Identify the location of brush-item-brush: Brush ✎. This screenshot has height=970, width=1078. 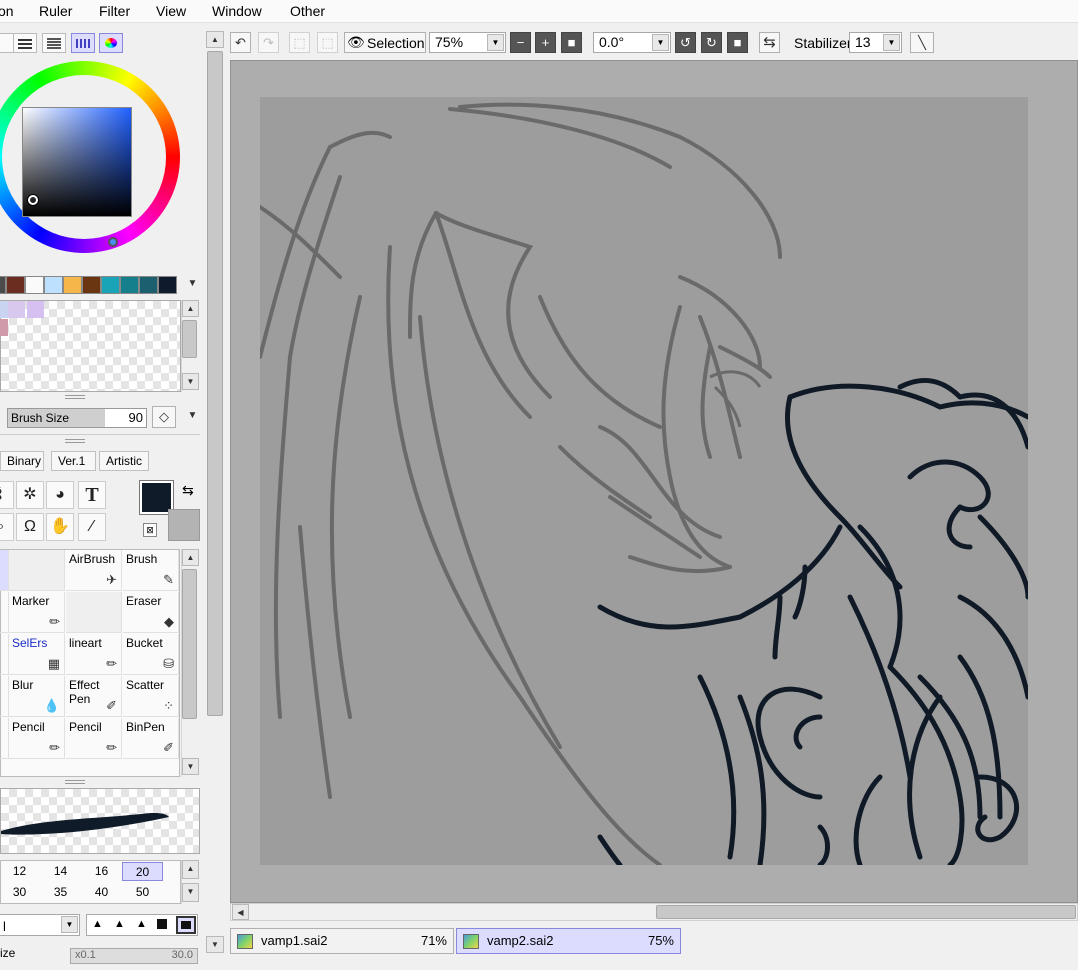
(151, 570).